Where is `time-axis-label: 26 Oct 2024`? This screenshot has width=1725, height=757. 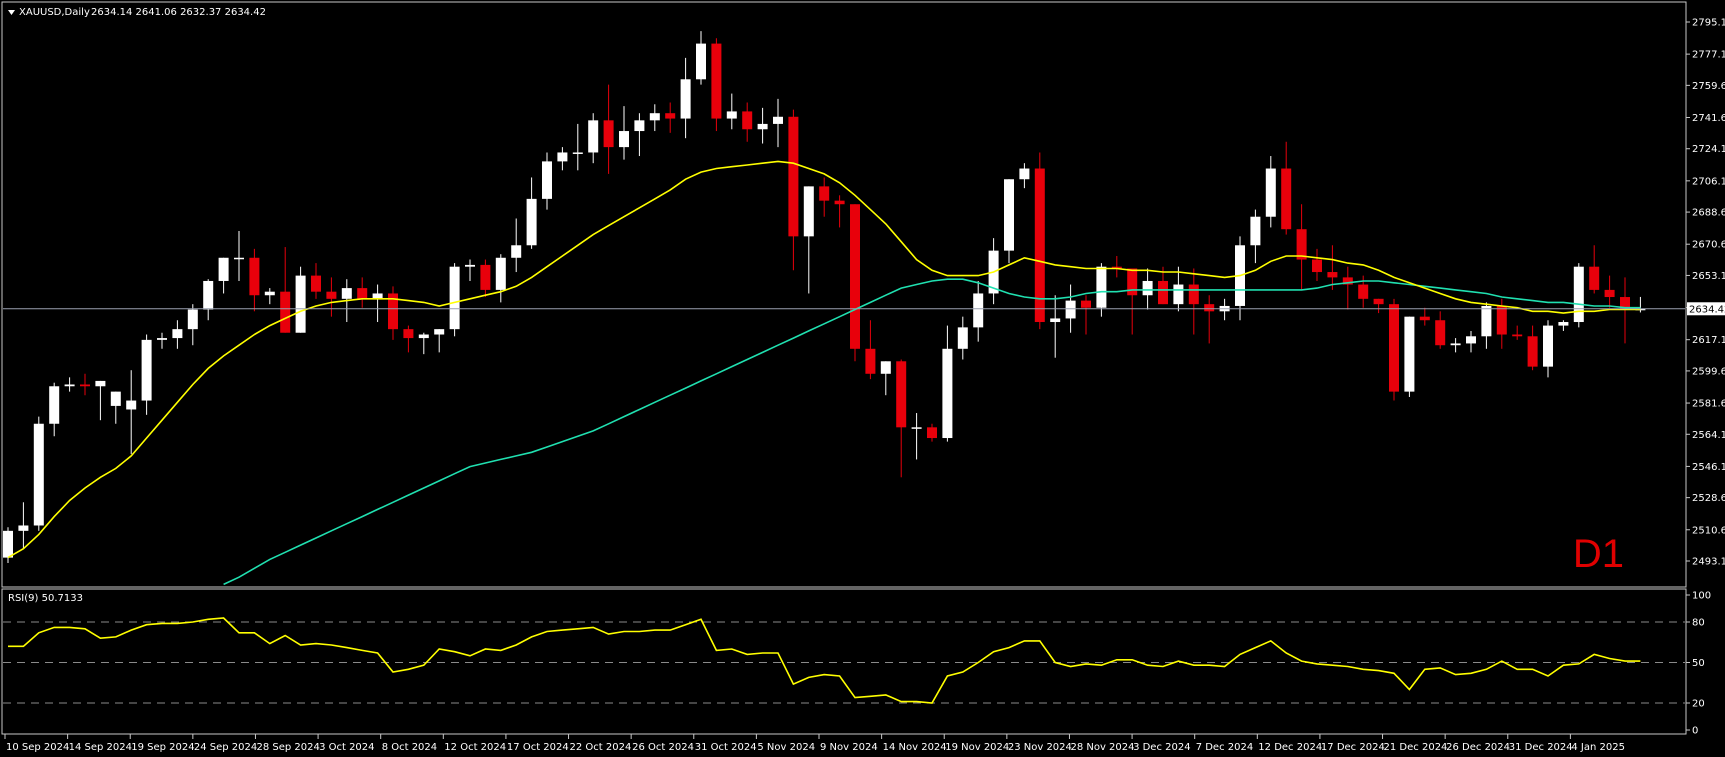
time-axis-label: 26 Oct 2024 is located at coordinates (663, 747).